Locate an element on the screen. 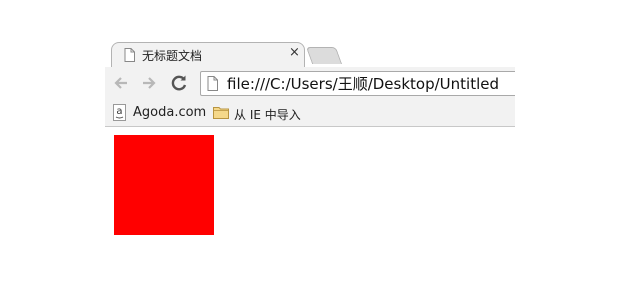  tab-strip: 无标题文档 × is located at coordinates (310, 54).